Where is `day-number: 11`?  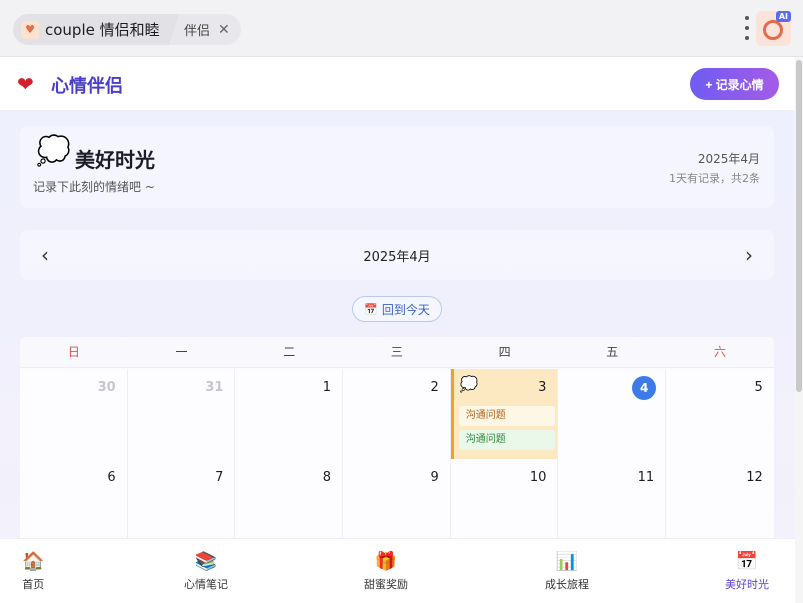 day-number: 11 is located at coordinates (646, 477).